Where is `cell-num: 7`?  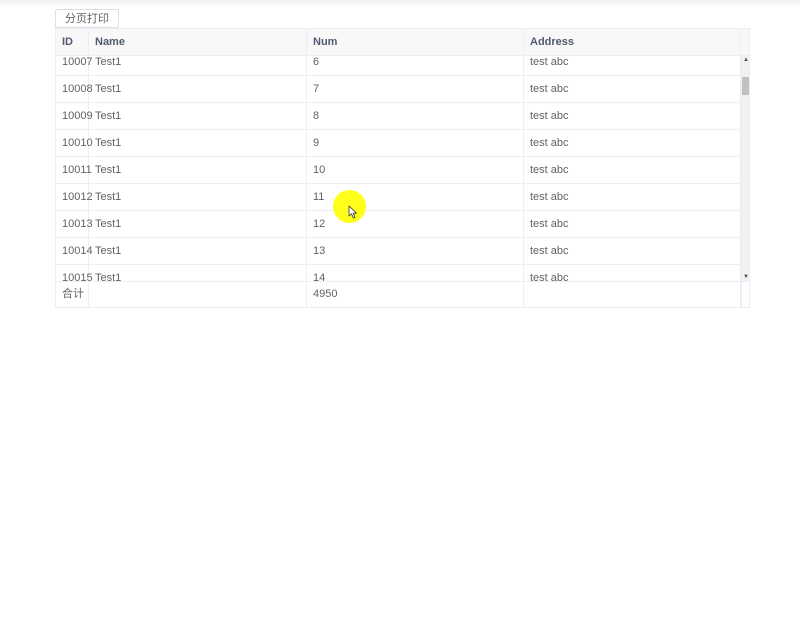 cell-num: 7 is located at coordinates (415, 89).